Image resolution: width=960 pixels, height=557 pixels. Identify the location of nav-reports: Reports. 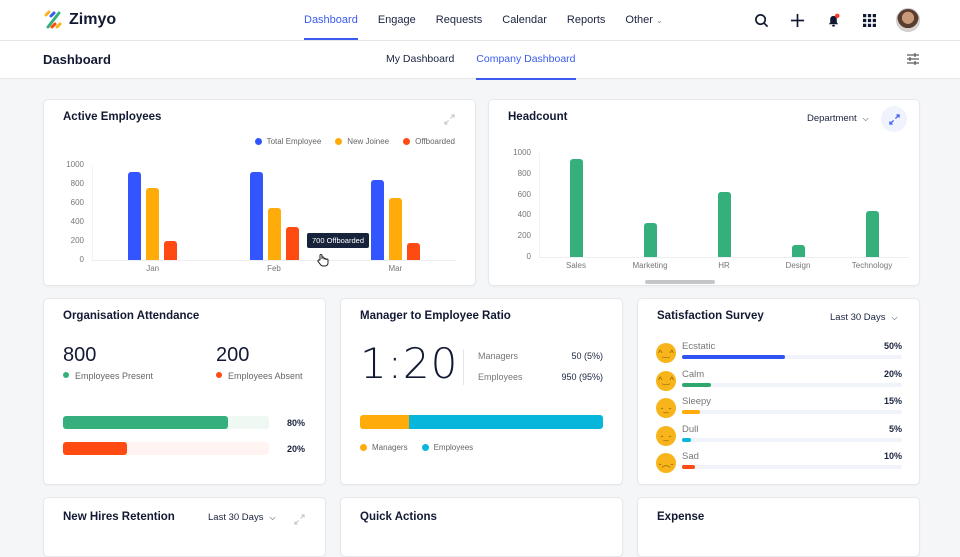
(586, 20).